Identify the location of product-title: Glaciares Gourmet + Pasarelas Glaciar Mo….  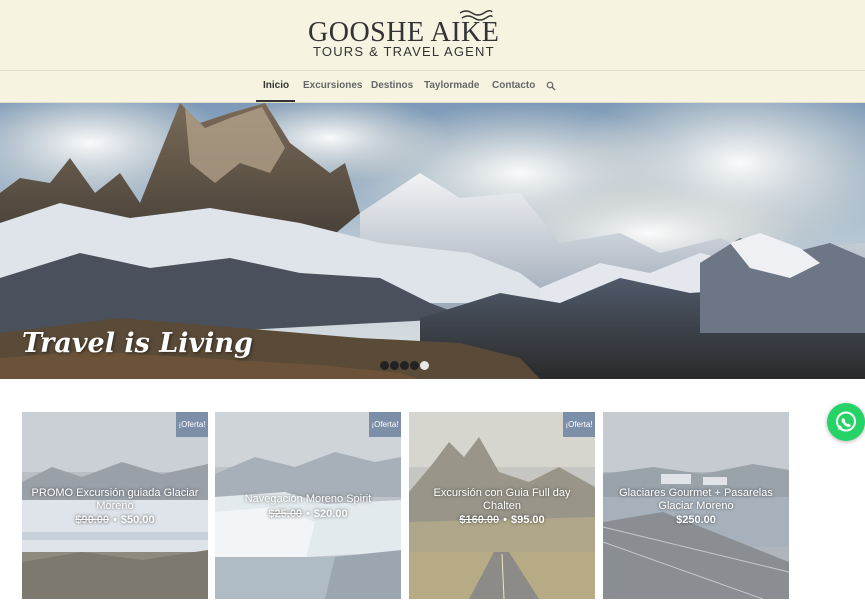
(696, 499).